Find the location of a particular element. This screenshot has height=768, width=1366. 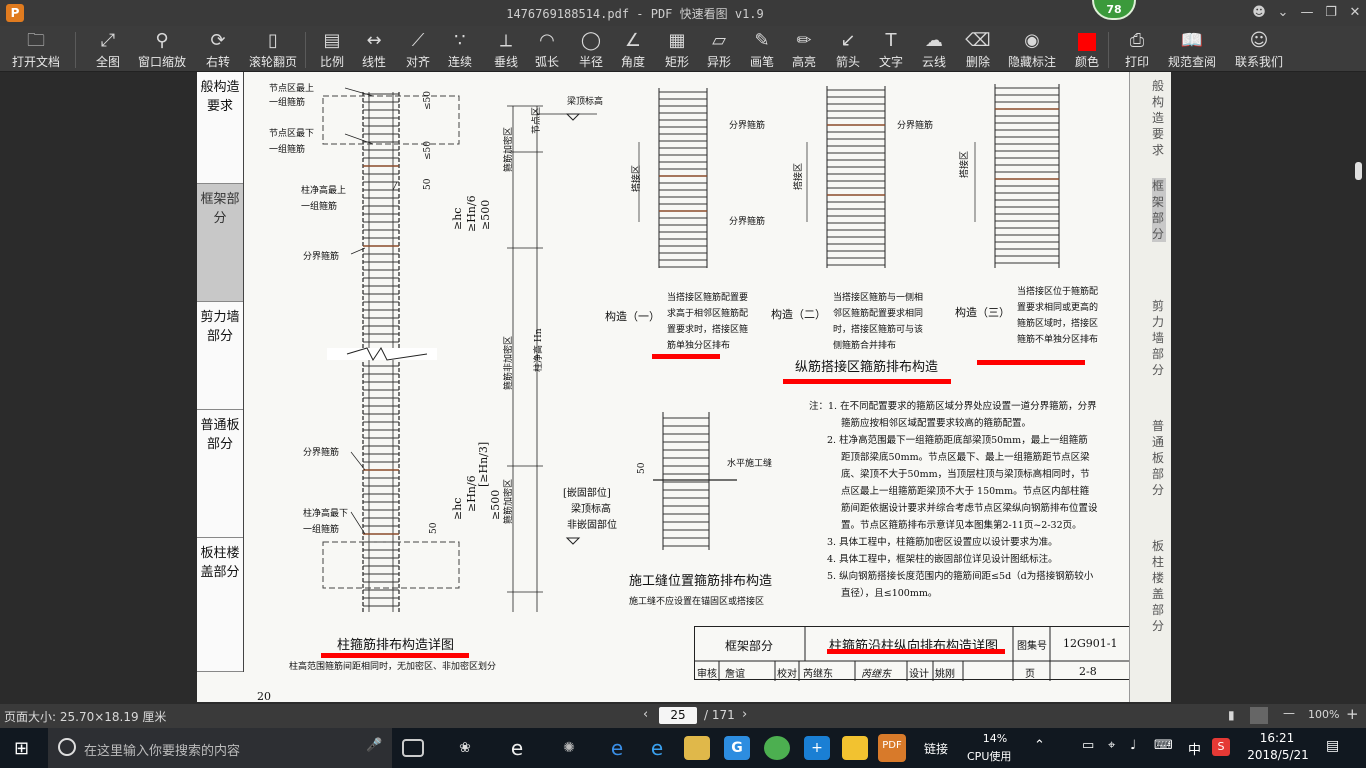

two-page-icon is located at coordinates (1259, 715).